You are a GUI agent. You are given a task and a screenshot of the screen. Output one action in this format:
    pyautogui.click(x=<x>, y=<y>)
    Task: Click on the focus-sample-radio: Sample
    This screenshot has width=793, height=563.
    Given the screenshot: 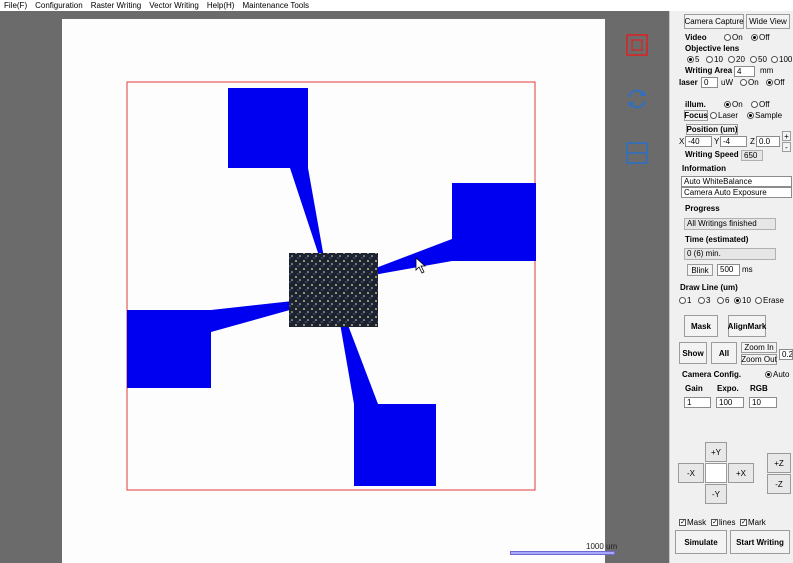 What is the action you would take?
    pyautogui.click(x=764, y=116)
    